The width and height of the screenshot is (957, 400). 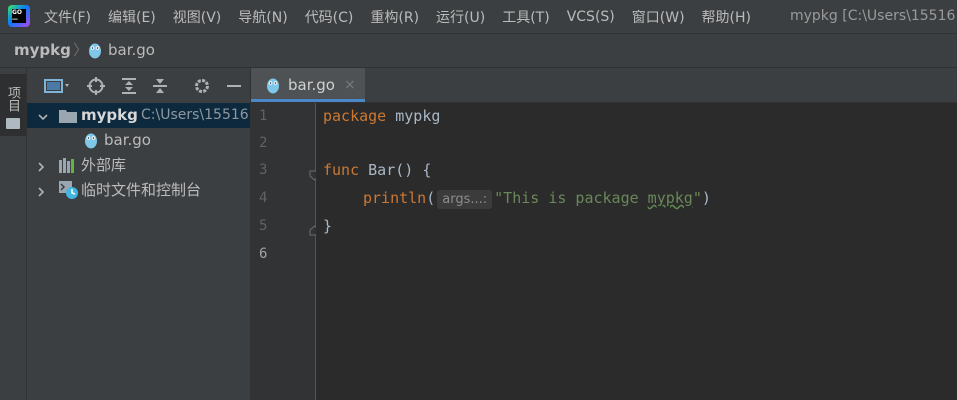 I want to click on tree-item-external-libraries: 外部库, so click(x=138, y=165).